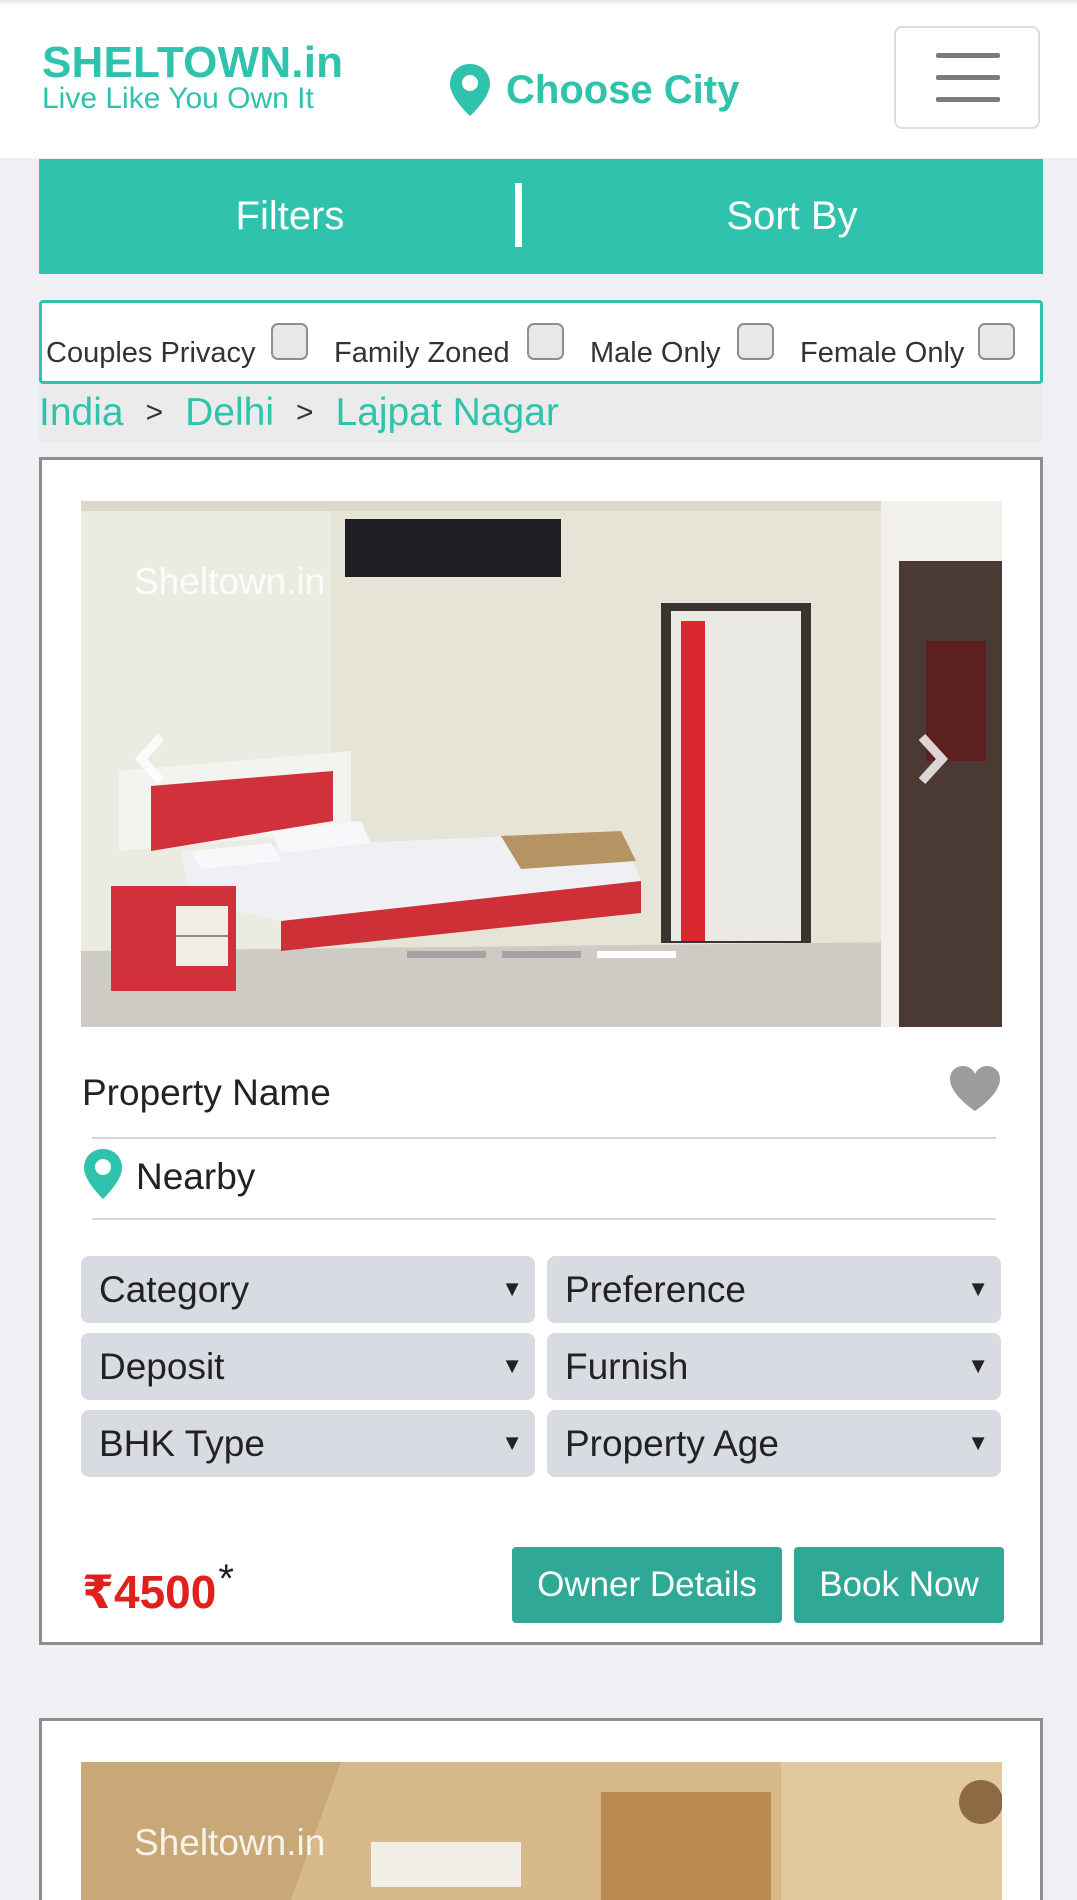 This screenshot has width=1077, height=1900. Describe the element at coordinates (899, 1585) in the screenshot. I see `book-now-button: Book Now` at that location.